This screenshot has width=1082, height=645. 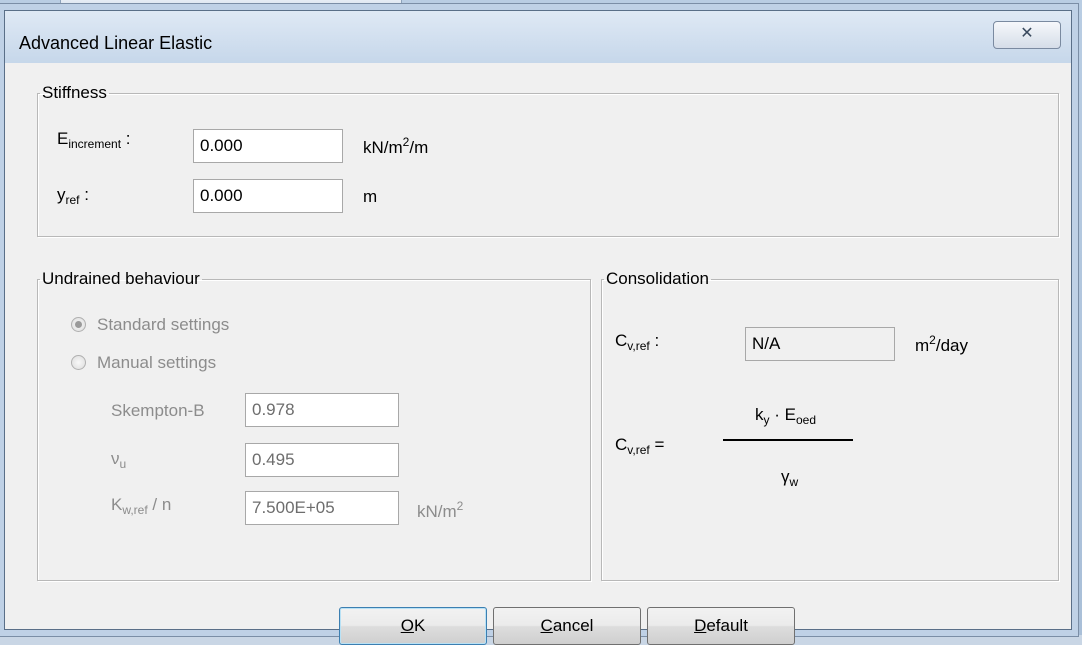 I want to click on y-ref-unit: m, so click(x=370, y=196).